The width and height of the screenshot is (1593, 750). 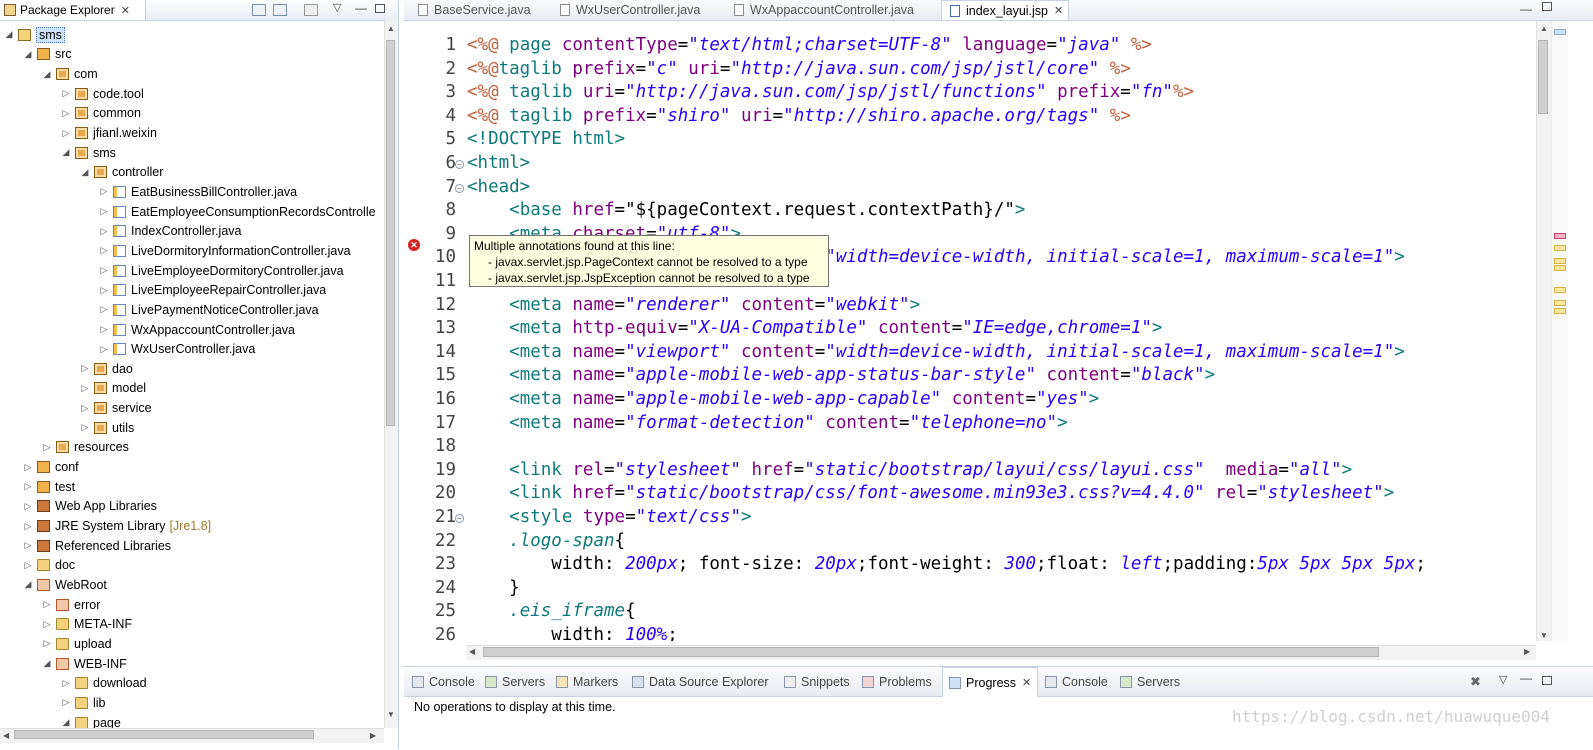 I want to click on overview-marker, so click(x=1560, y=32).